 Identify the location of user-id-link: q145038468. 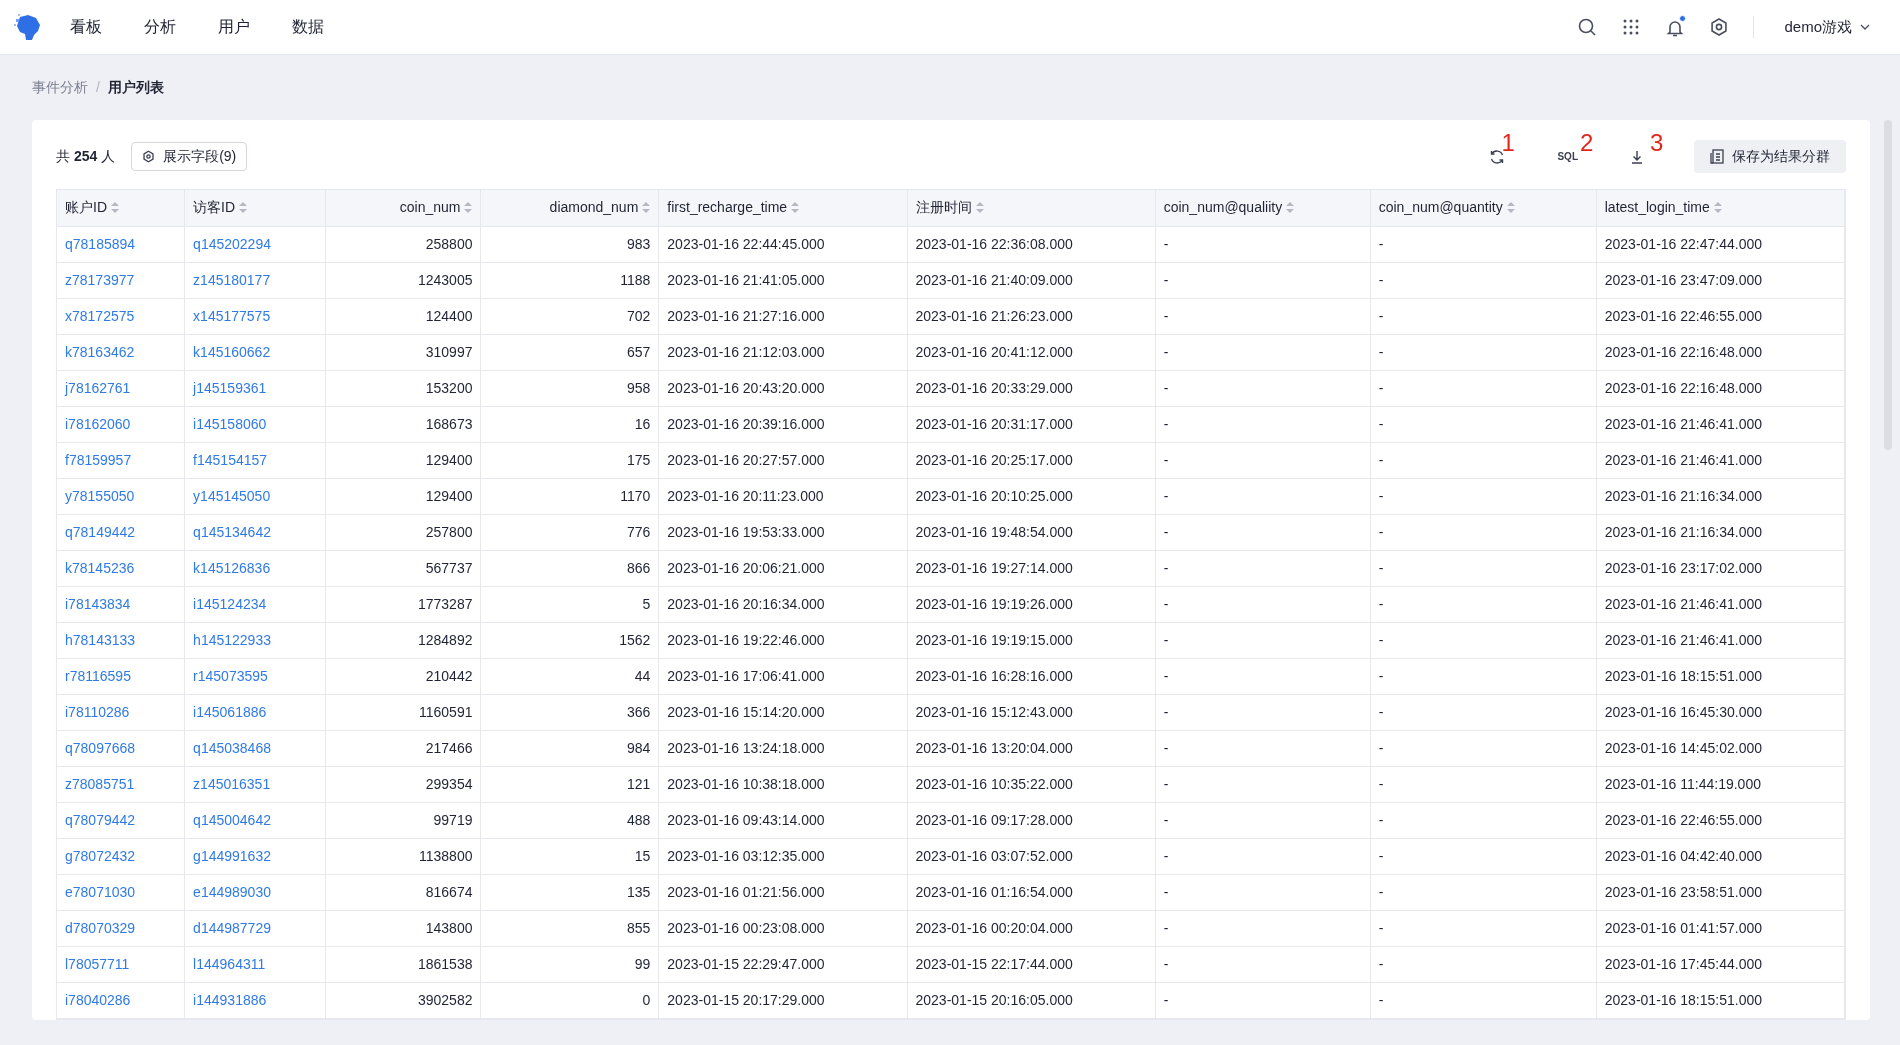
(232, 747).